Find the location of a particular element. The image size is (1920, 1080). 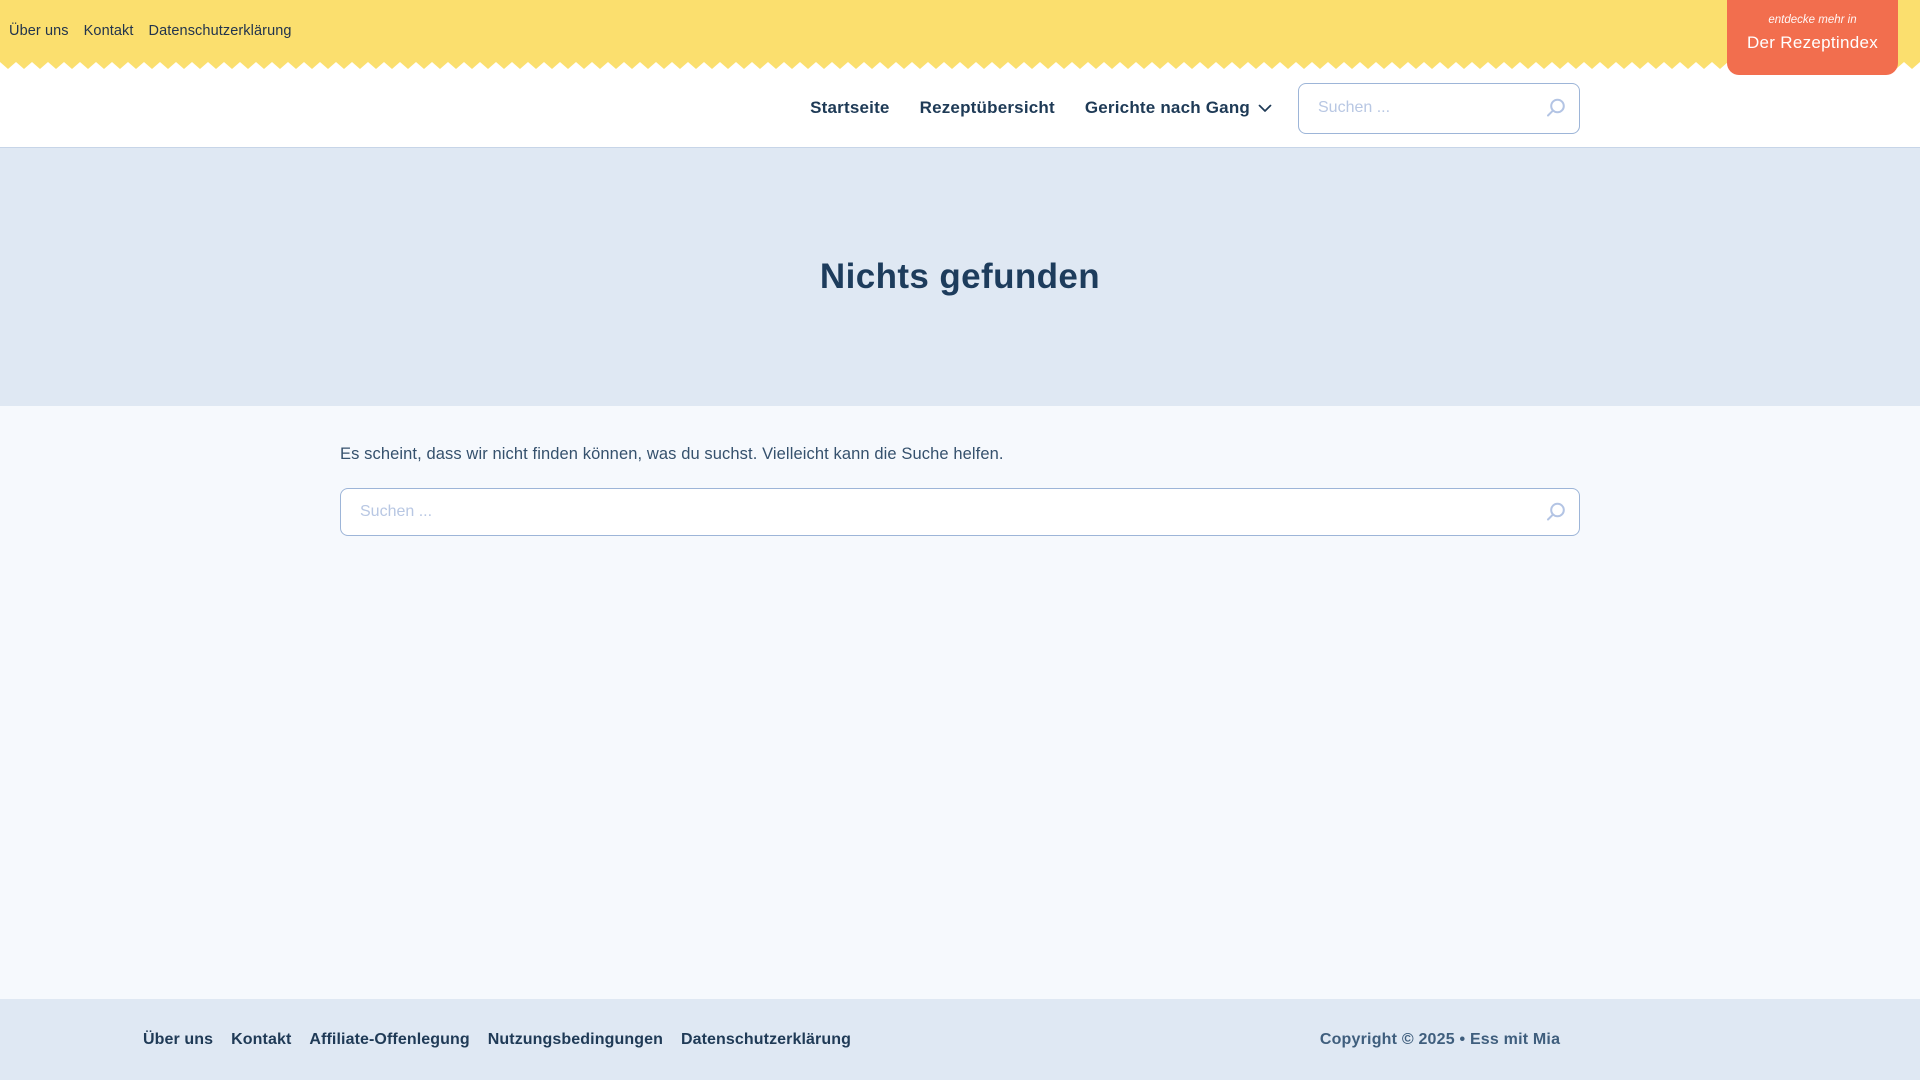

nav-link-label: Gerichte nach Gang is located at coordinates (1167, 107).